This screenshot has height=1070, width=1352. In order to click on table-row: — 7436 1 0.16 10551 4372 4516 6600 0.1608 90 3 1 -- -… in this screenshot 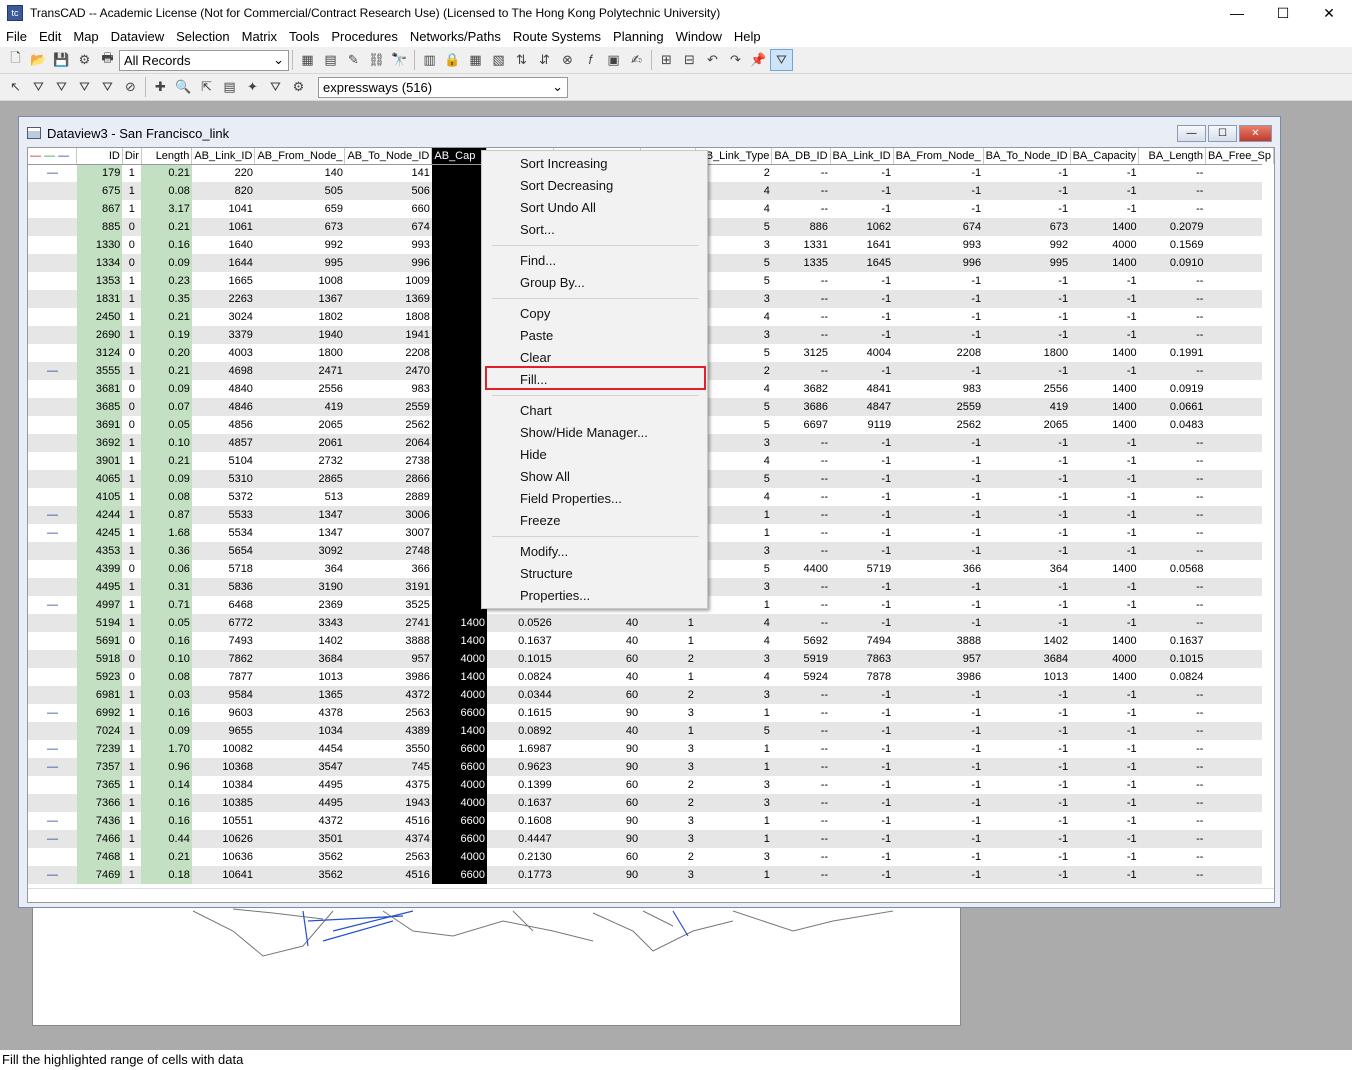, I will do `click(651, 821)`.